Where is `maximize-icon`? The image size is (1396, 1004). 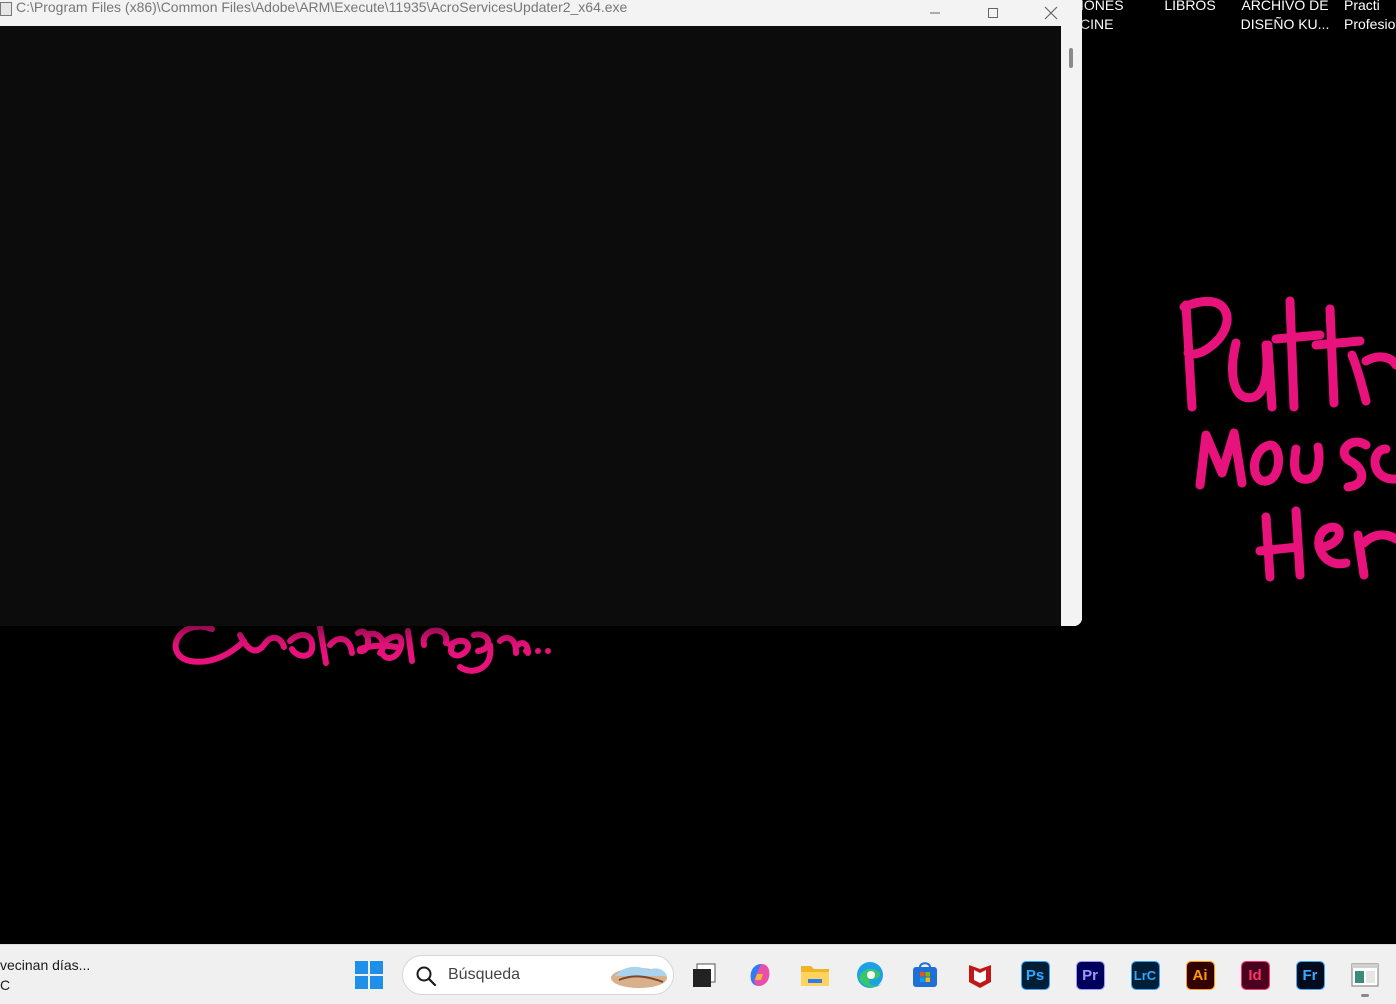 maximize-icon is located at coordinates (993, 13).